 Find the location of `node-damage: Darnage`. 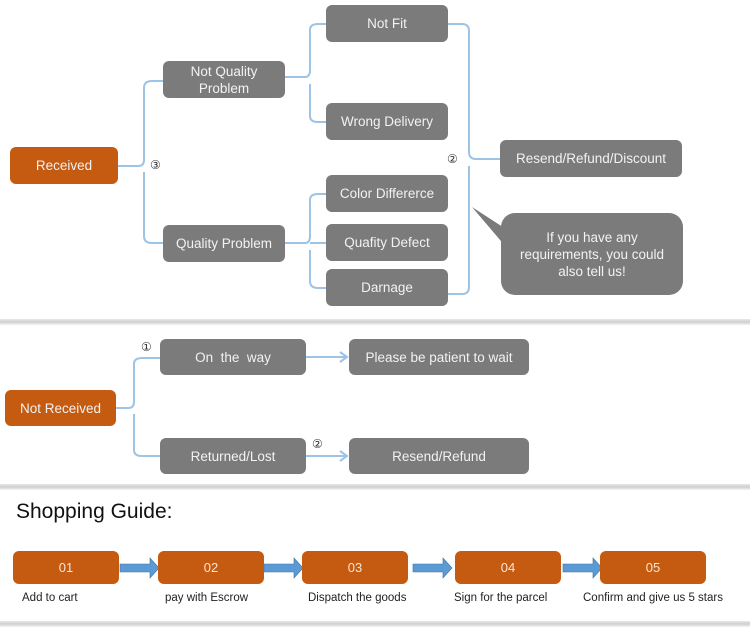

node-damage: Darnage is located at coordinates (387, 287).